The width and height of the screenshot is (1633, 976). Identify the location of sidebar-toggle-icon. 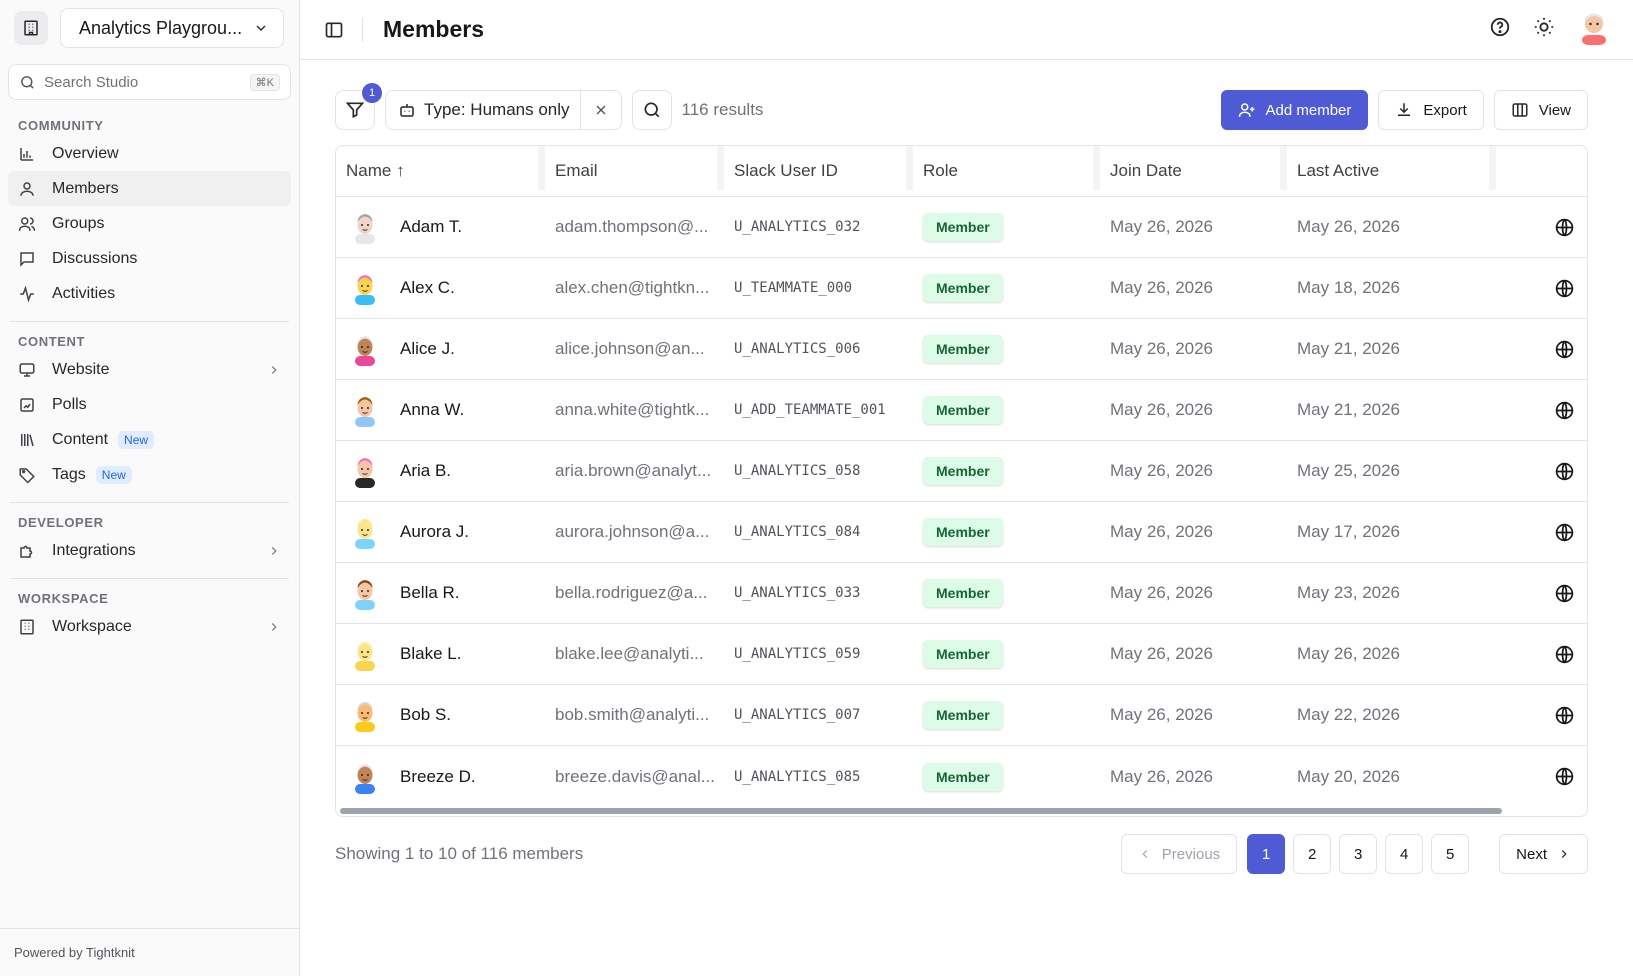
(334, 30).